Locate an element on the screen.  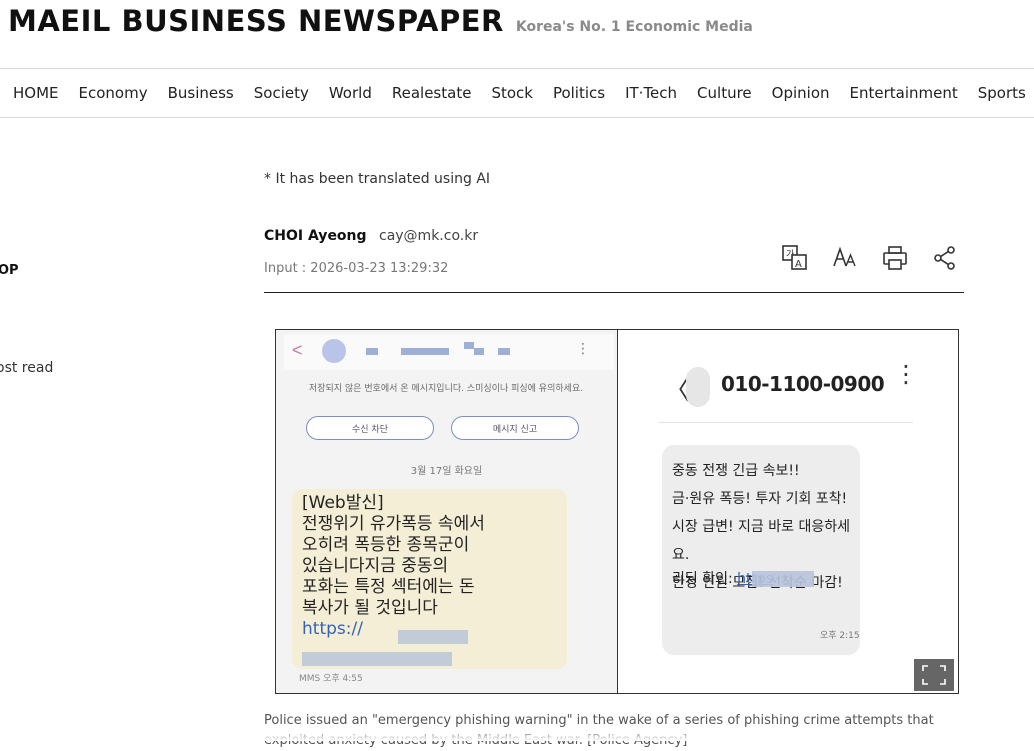
site-tagline: Korea's No. 1 Economic Media is located at coordinates (634, 27).